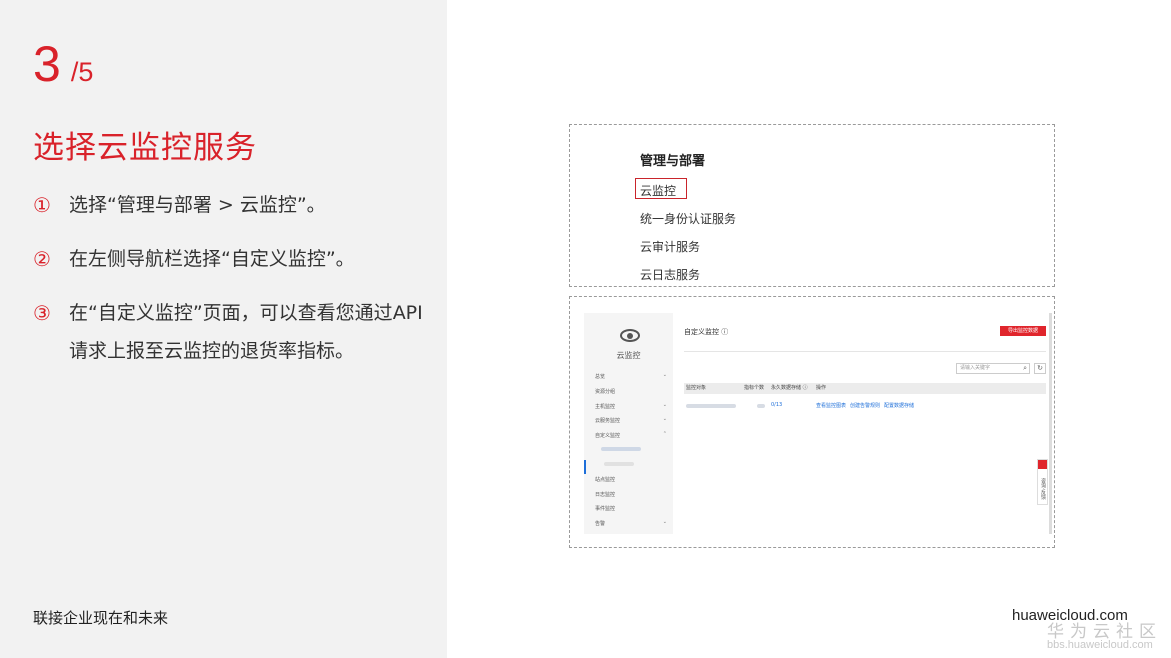 The height and width of the screenshot is (658, 1171). Describe the element at coordinates (670, 246) in the screenshot. I see `menu-item-cloud-audit: 云审计服务` at that location.